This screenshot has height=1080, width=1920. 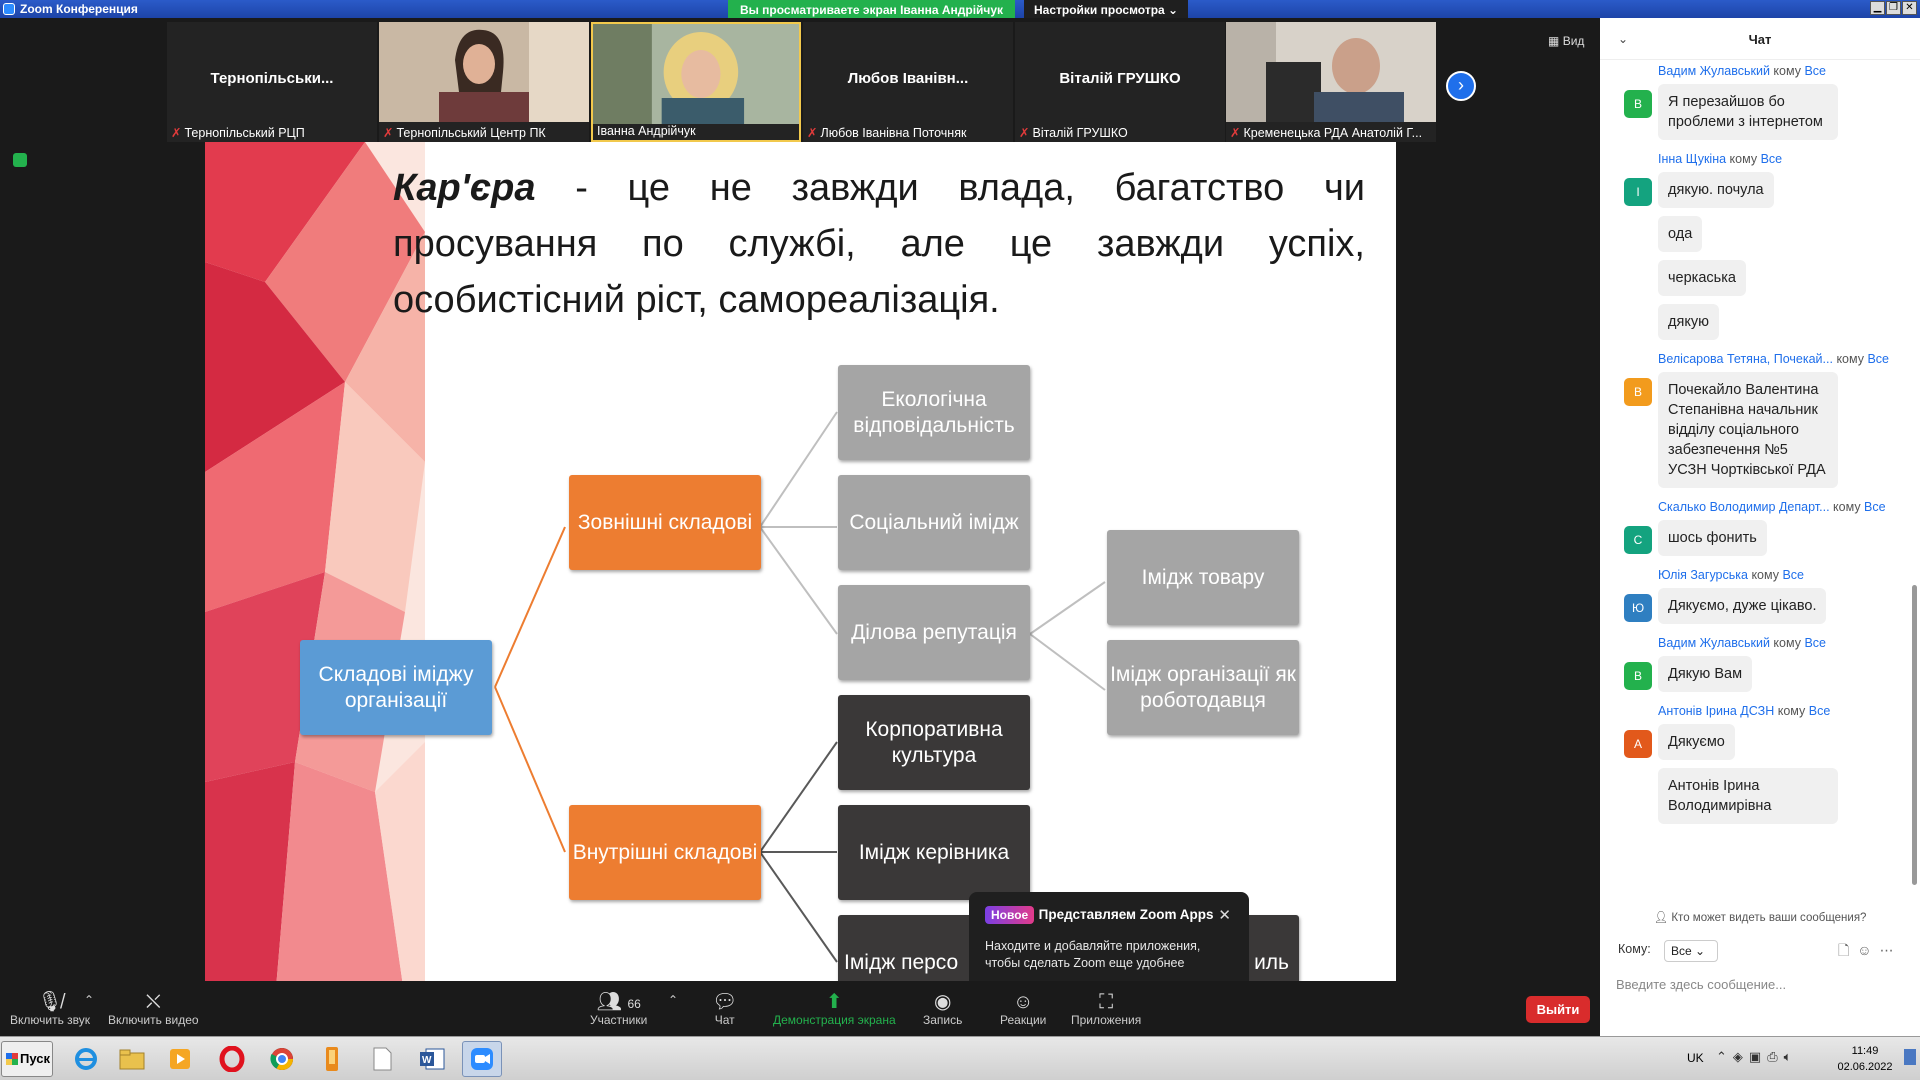 What do you see at coordinates (1695, 1058) in the screenshot?
I see `input-language: UK` at bounding box center [1695, 1058].